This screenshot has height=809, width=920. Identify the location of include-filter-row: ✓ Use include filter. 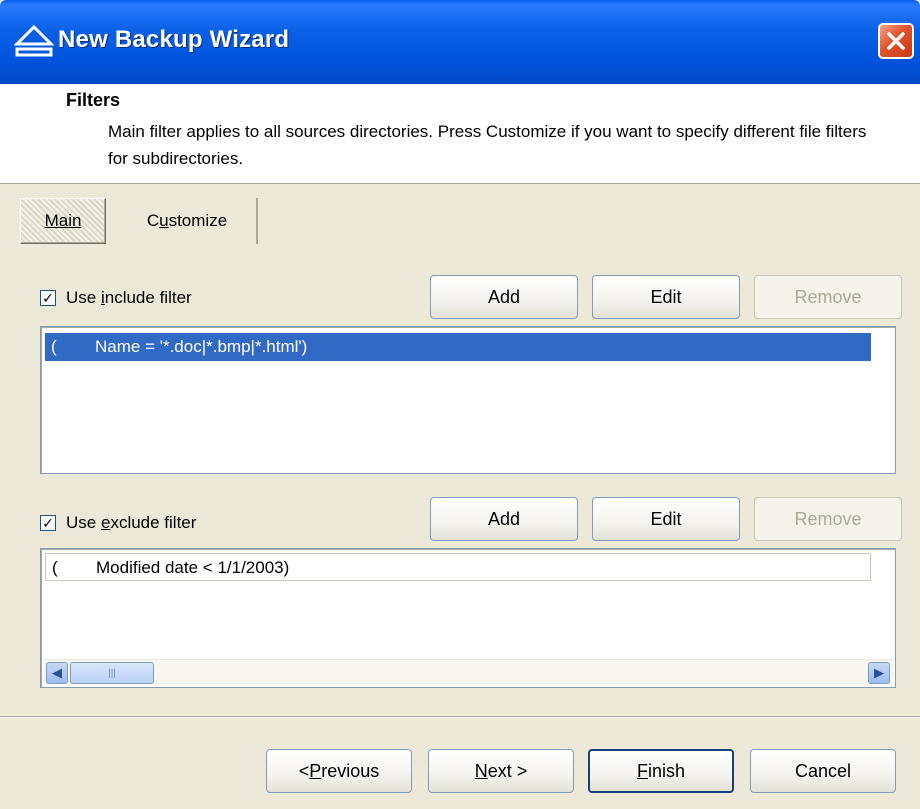
(116, 298).